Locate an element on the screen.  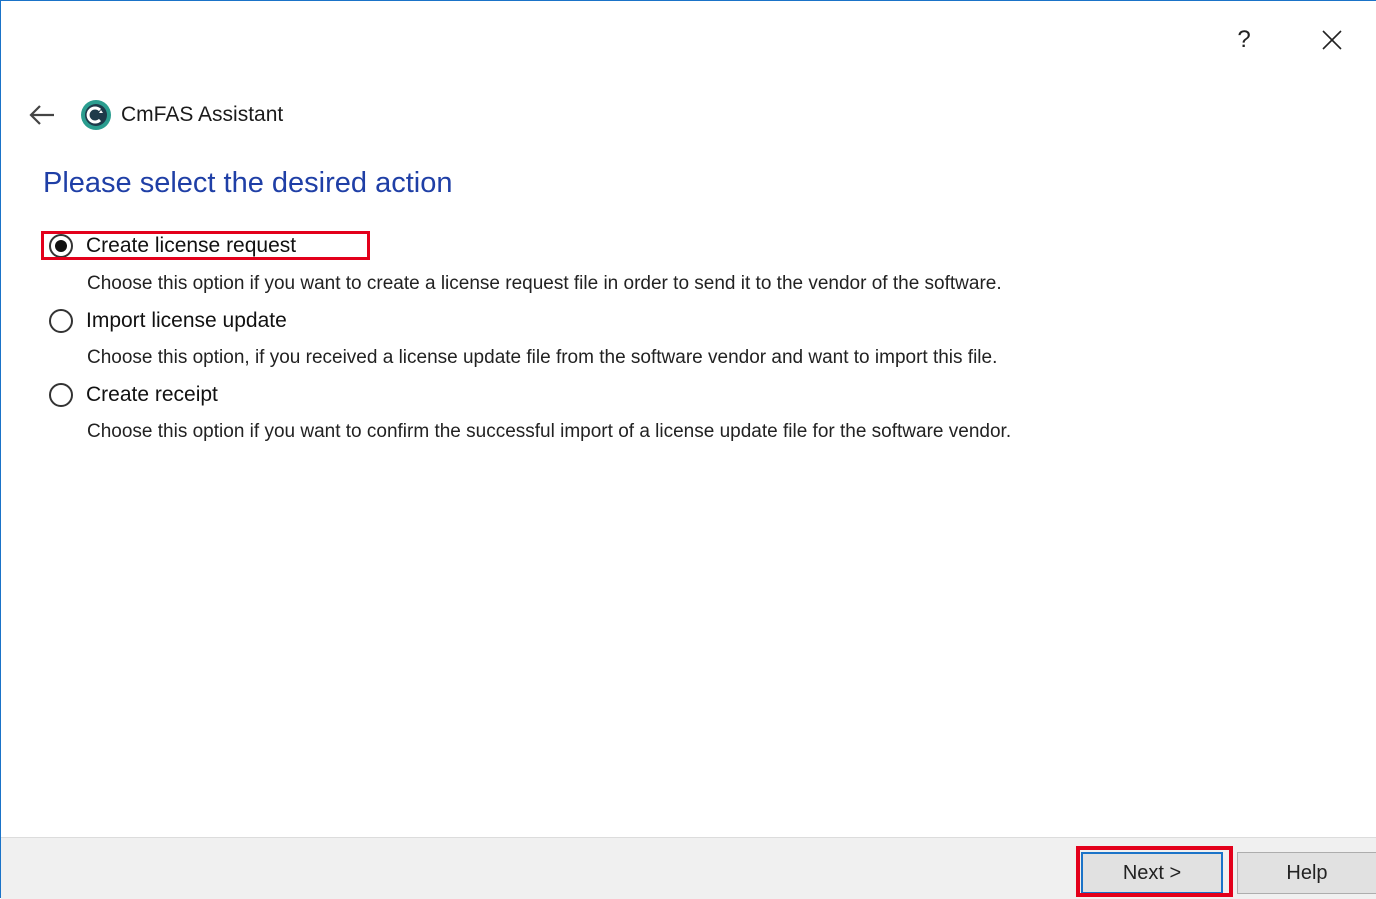
title-bar-controls: ? is located at coordinates (1288, 40).